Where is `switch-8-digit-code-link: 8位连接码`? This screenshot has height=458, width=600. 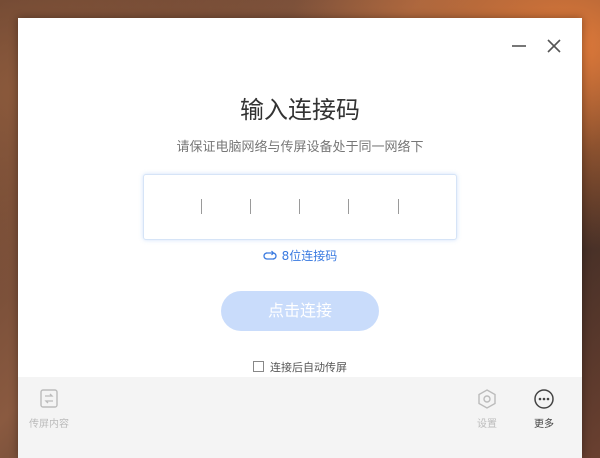 switch-8-digit-code-link: 8位连接码 is located at coordinates (300, 255).